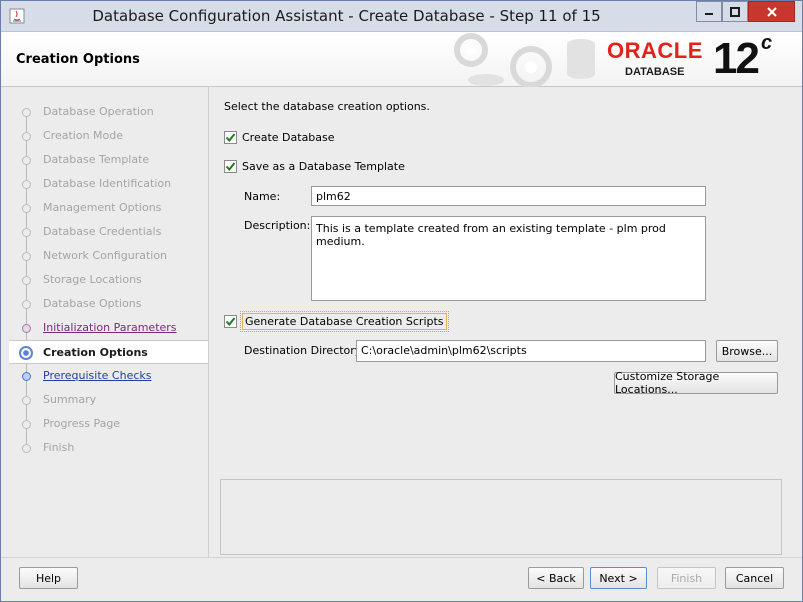 The width and height of the screenshot is (803, 602). I want to click on save-template-label: Save as a Database Template, so click(323, 166).